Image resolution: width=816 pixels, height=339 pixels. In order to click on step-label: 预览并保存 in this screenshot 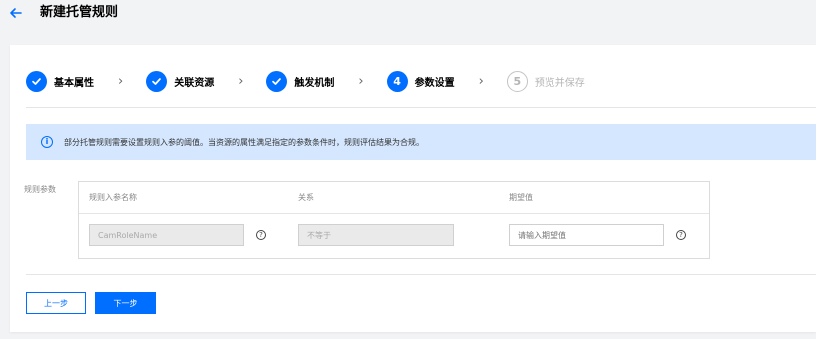, I will do `click(559, 83)`.